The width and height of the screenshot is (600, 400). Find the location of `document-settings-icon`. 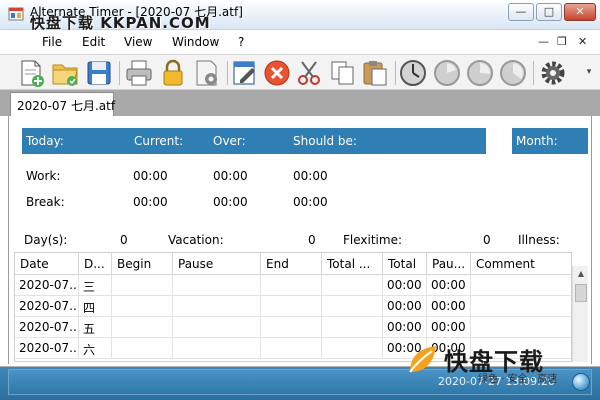

document-settings-icon is located at coordinates (207, 73).